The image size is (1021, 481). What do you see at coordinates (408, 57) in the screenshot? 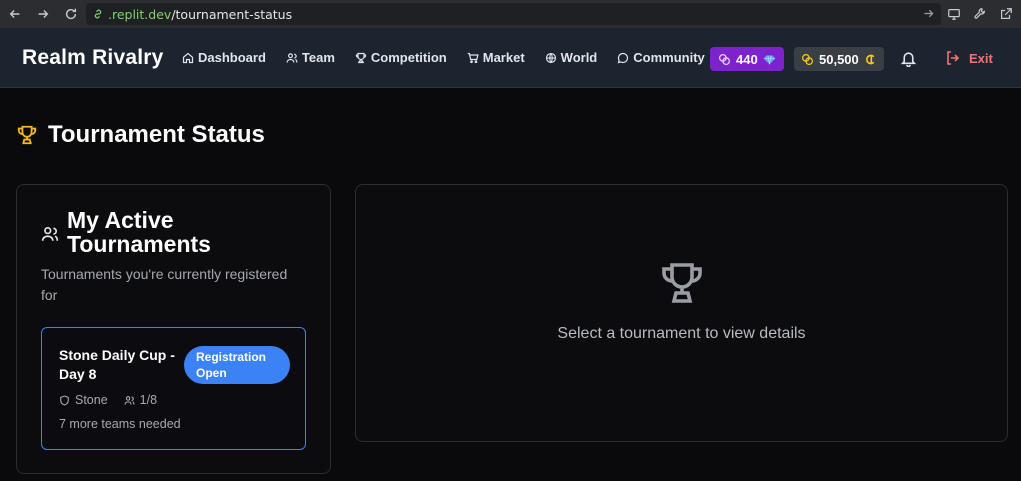
I see `nav-label: Competition` at bounding box center [408, 57].